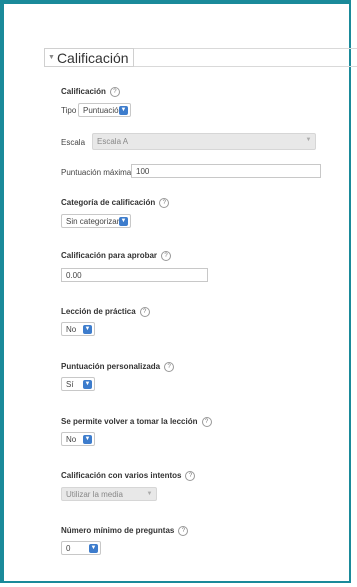 The image size is (357, 587). I want to click on retake-select: No ▼, so click(78, 439).